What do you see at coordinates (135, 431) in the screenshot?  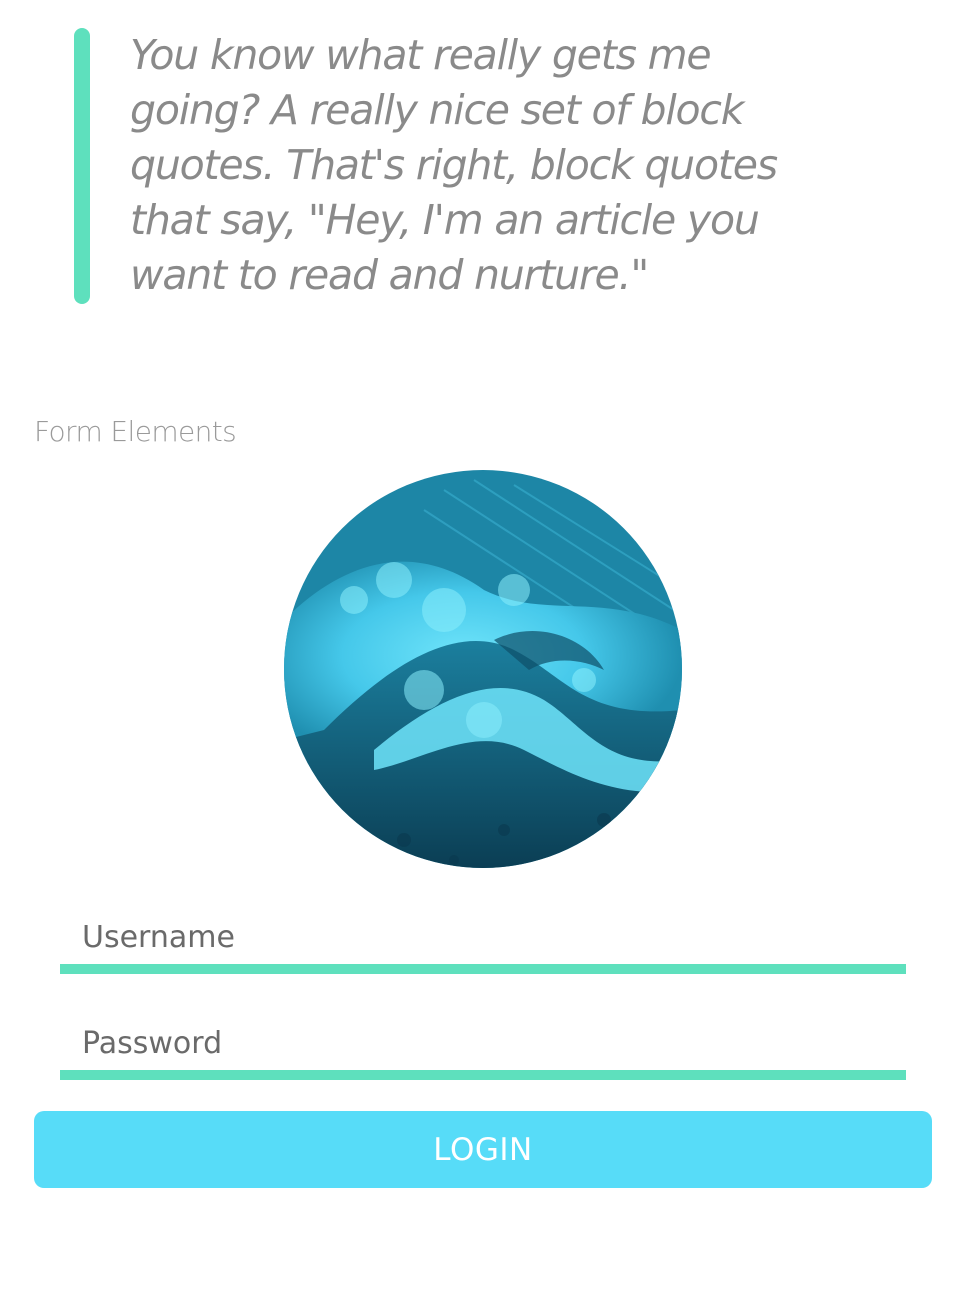 I see `section-label-form-elements: Form Elements` at bounding box center [135, 431].